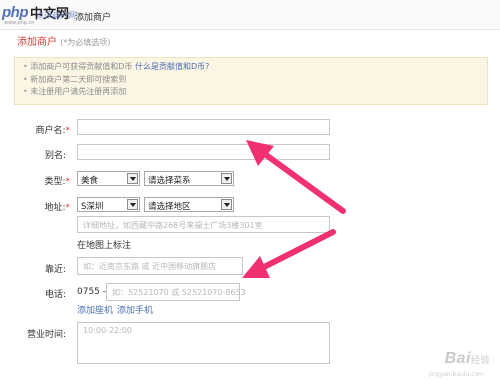  What do you see at coordinates (55, 208) in the screenshot?
I see `address-label-text: 地址:` at bounding box center [55, 208].